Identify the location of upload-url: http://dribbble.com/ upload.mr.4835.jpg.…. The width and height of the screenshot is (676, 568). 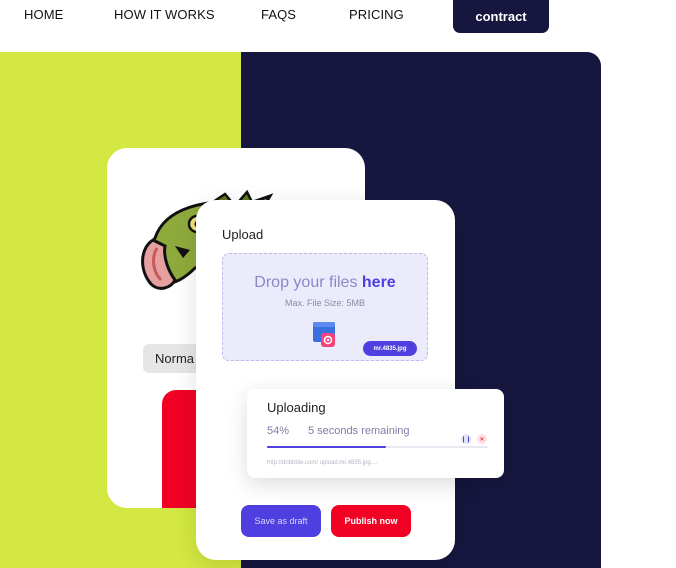
(322, 463).